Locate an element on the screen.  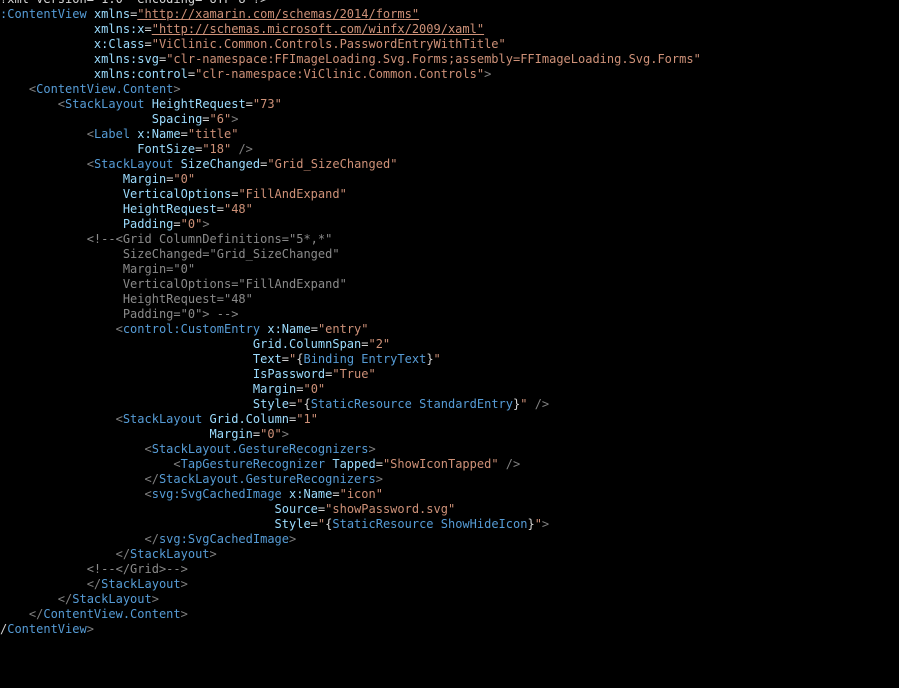
code-line: Style="{StaticResource ShowHideIcon}"> is located at coordinates (350, 524).